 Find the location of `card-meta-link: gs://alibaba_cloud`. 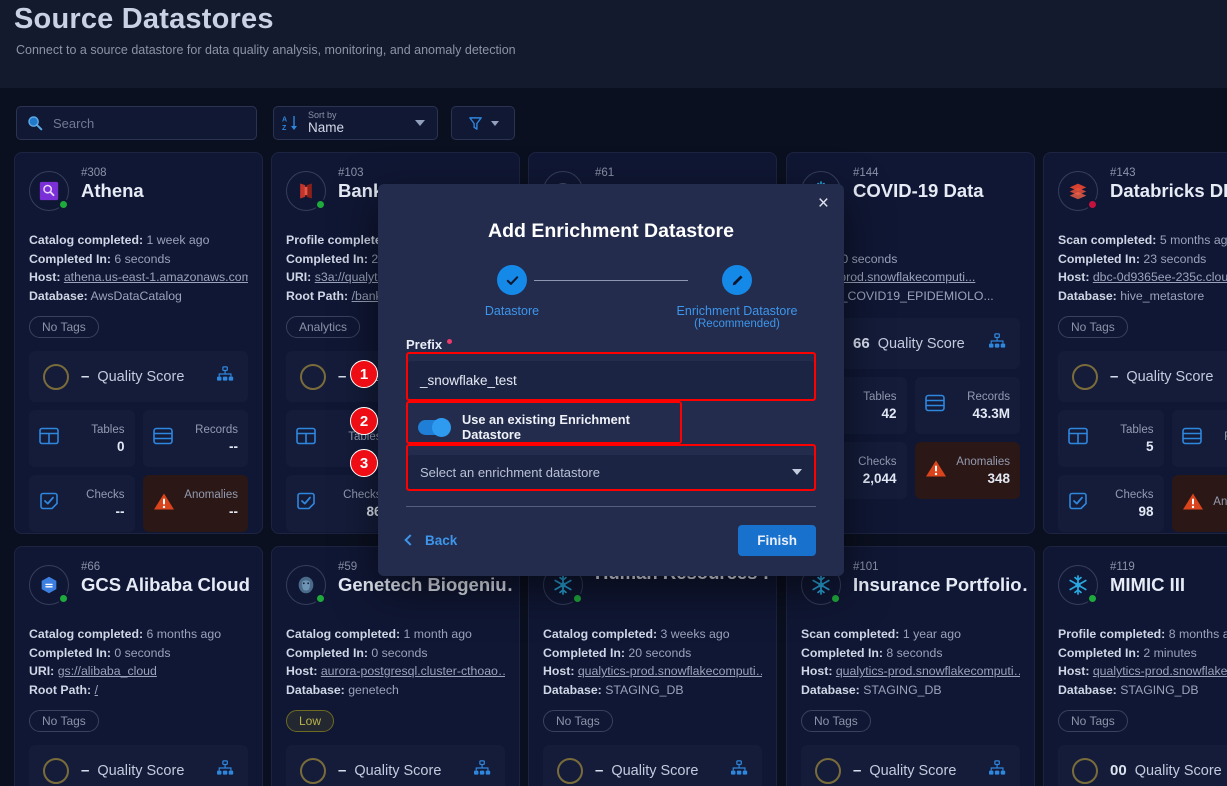

card-meta-link: gs://alibaba_cloud is located at coordinates (107, 671).